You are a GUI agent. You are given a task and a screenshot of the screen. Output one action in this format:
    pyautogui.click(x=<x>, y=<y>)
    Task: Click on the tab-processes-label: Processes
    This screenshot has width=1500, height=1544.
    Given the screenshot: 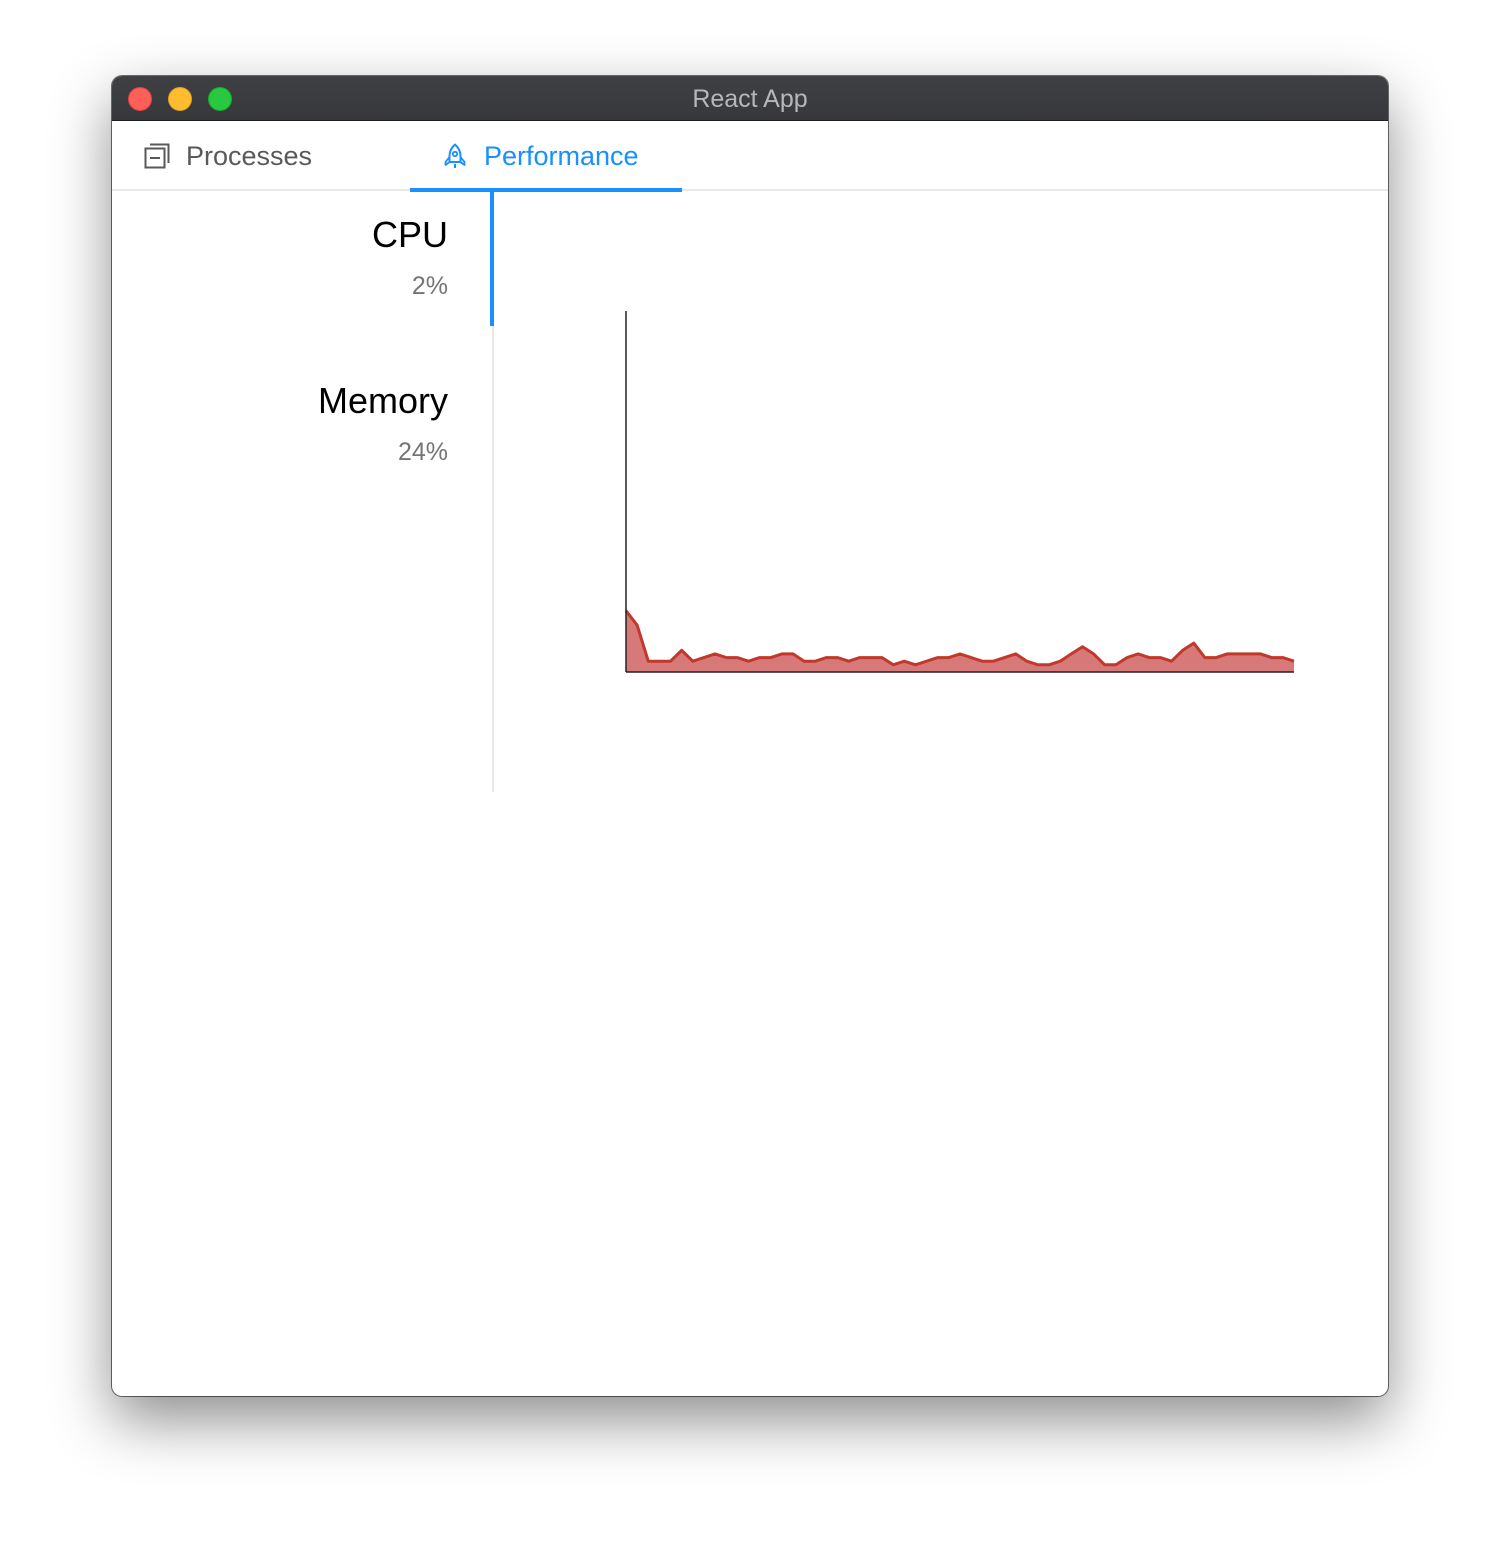 What is the action you would take?
    pyautogui.click(x=249, y=155)
    